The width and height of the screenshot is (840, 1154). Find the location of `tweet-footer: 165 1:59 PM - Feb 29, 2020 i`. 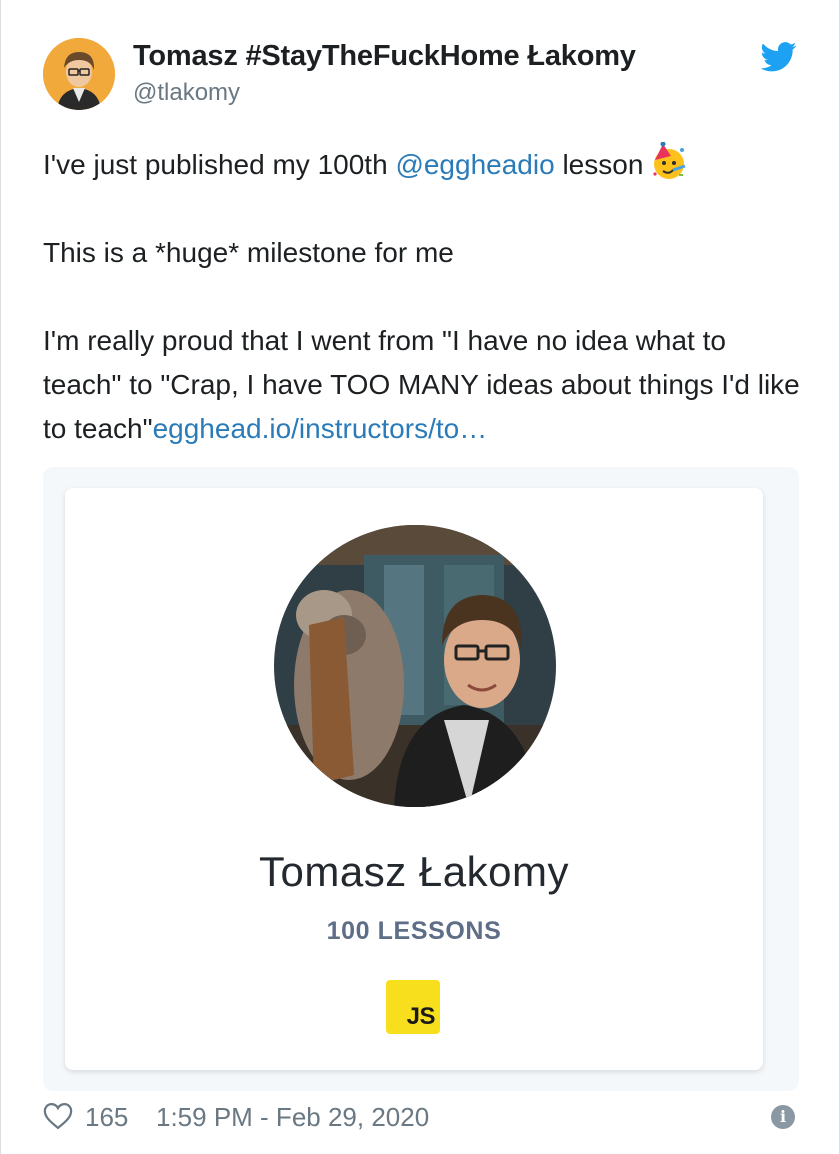

tweet-footer: 165 1:59 PM - Feb 29, 2020 i is located at coordinates (421, 1118).